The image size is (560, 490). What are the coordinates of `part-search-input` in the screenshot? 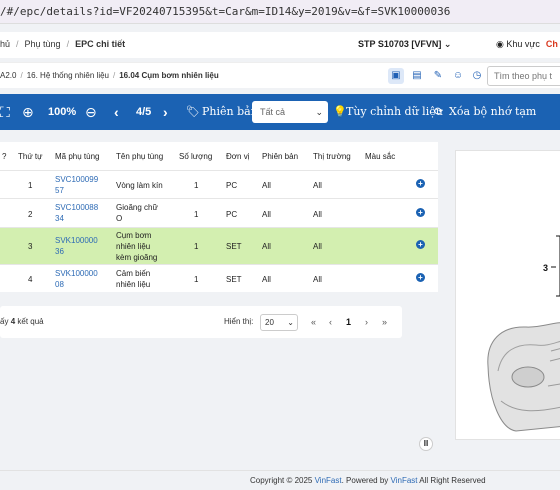 It's located at (523, 76).